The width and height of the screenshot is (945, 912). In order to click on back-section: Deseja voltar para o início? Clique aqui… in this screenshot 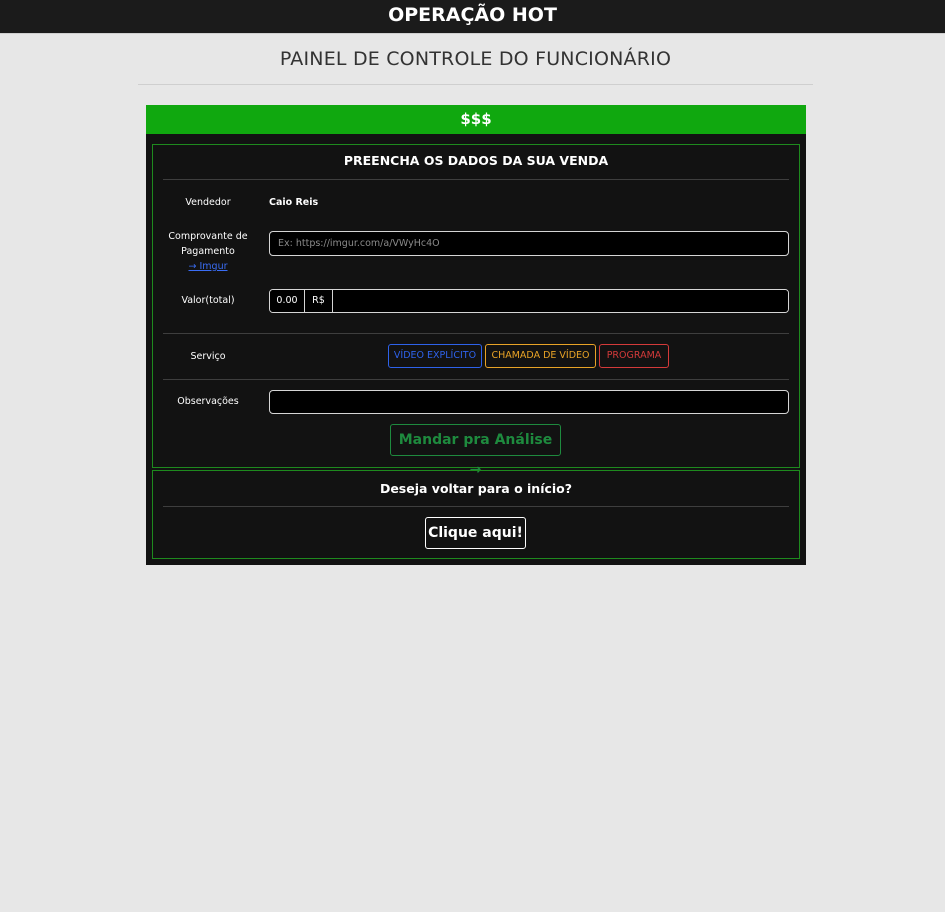, I will do `click(476, 514)`.